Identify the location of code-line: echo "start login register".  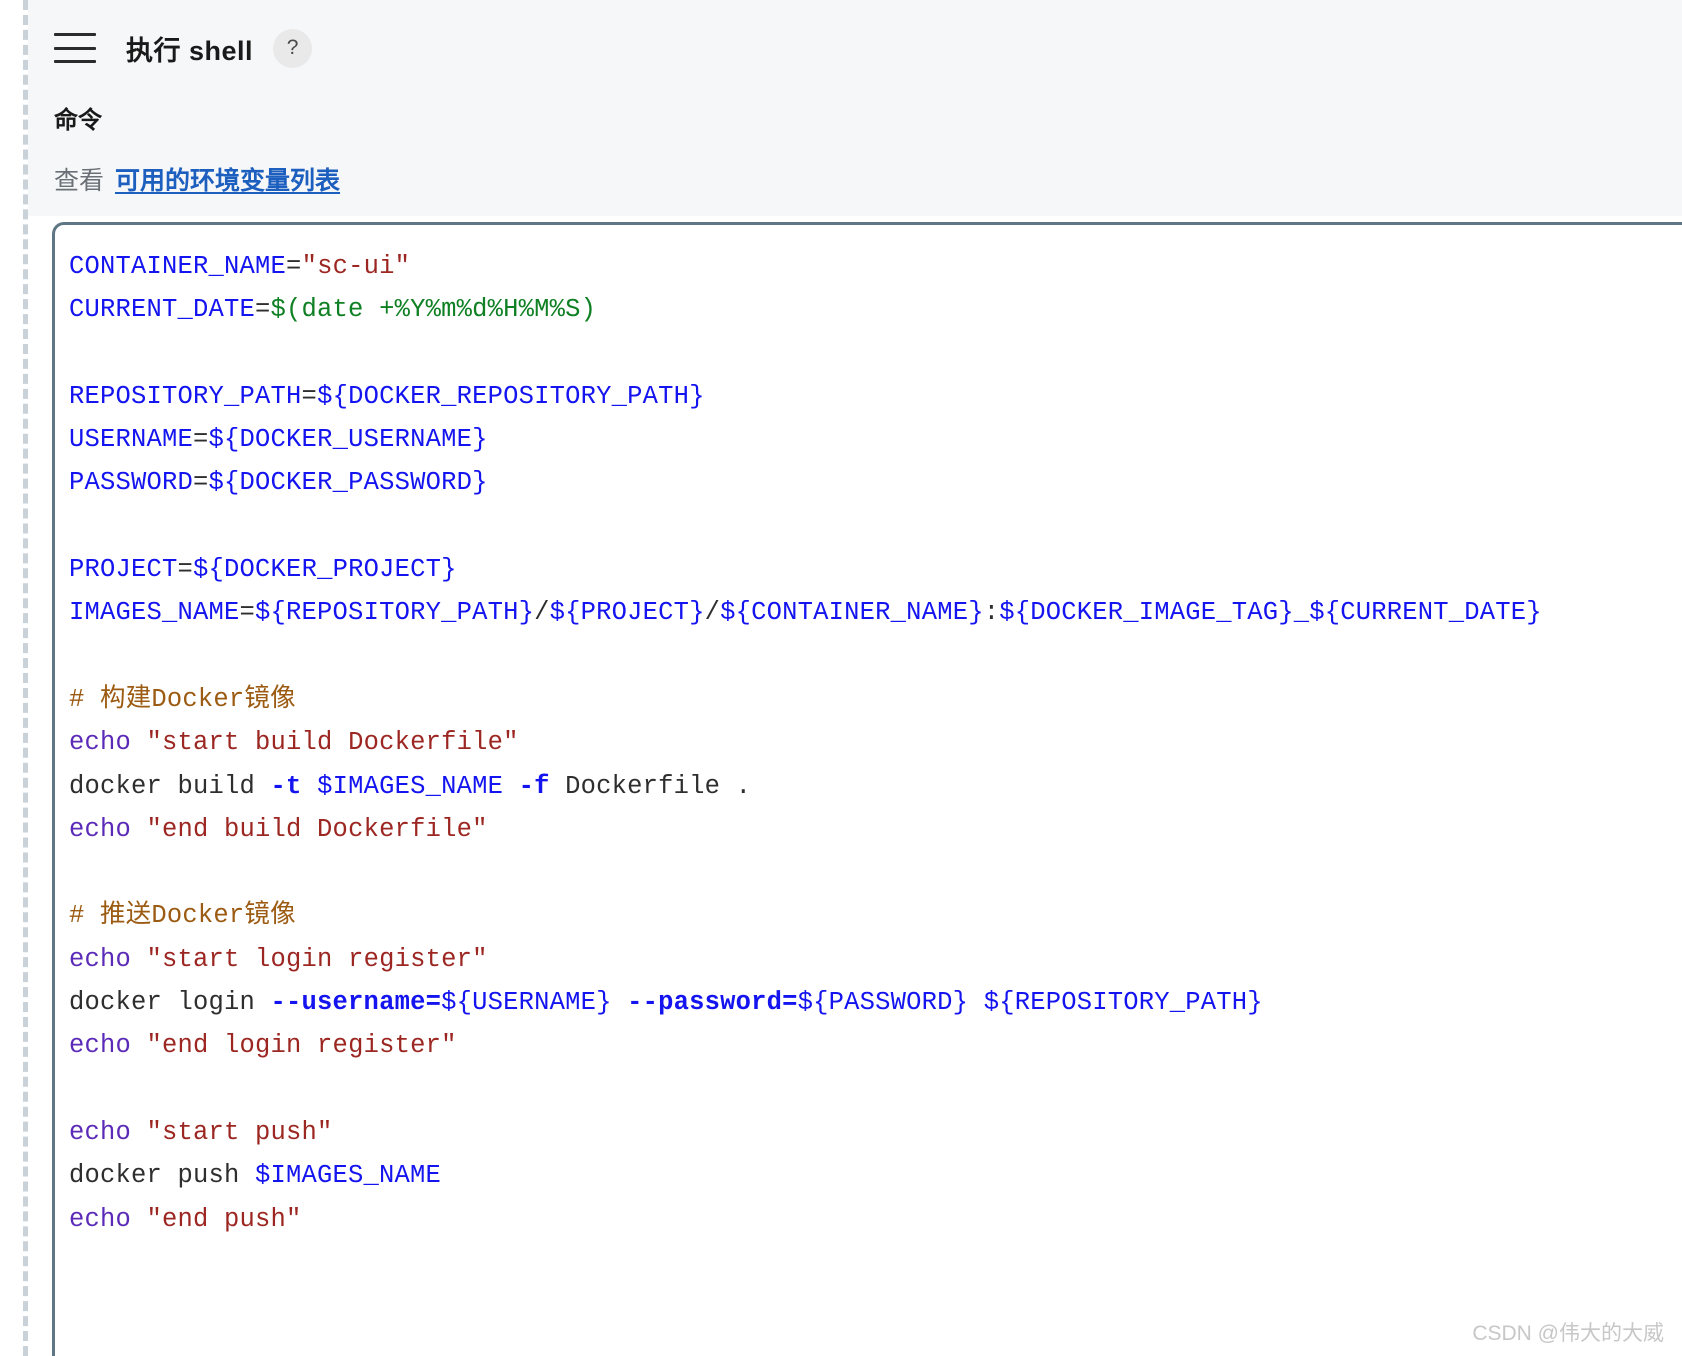
(278, 959).